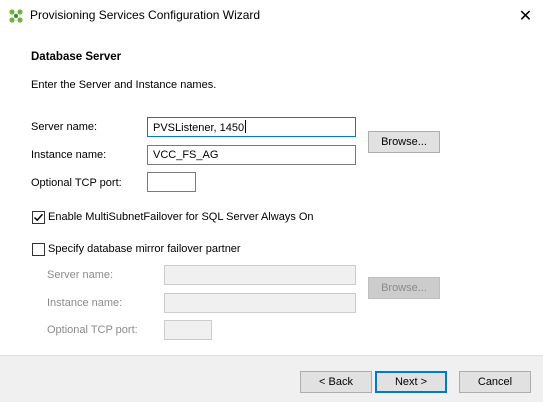 This screenshot has height=402, width=543. I want to click on mirror-failover-checkbox, so click(38, 249).